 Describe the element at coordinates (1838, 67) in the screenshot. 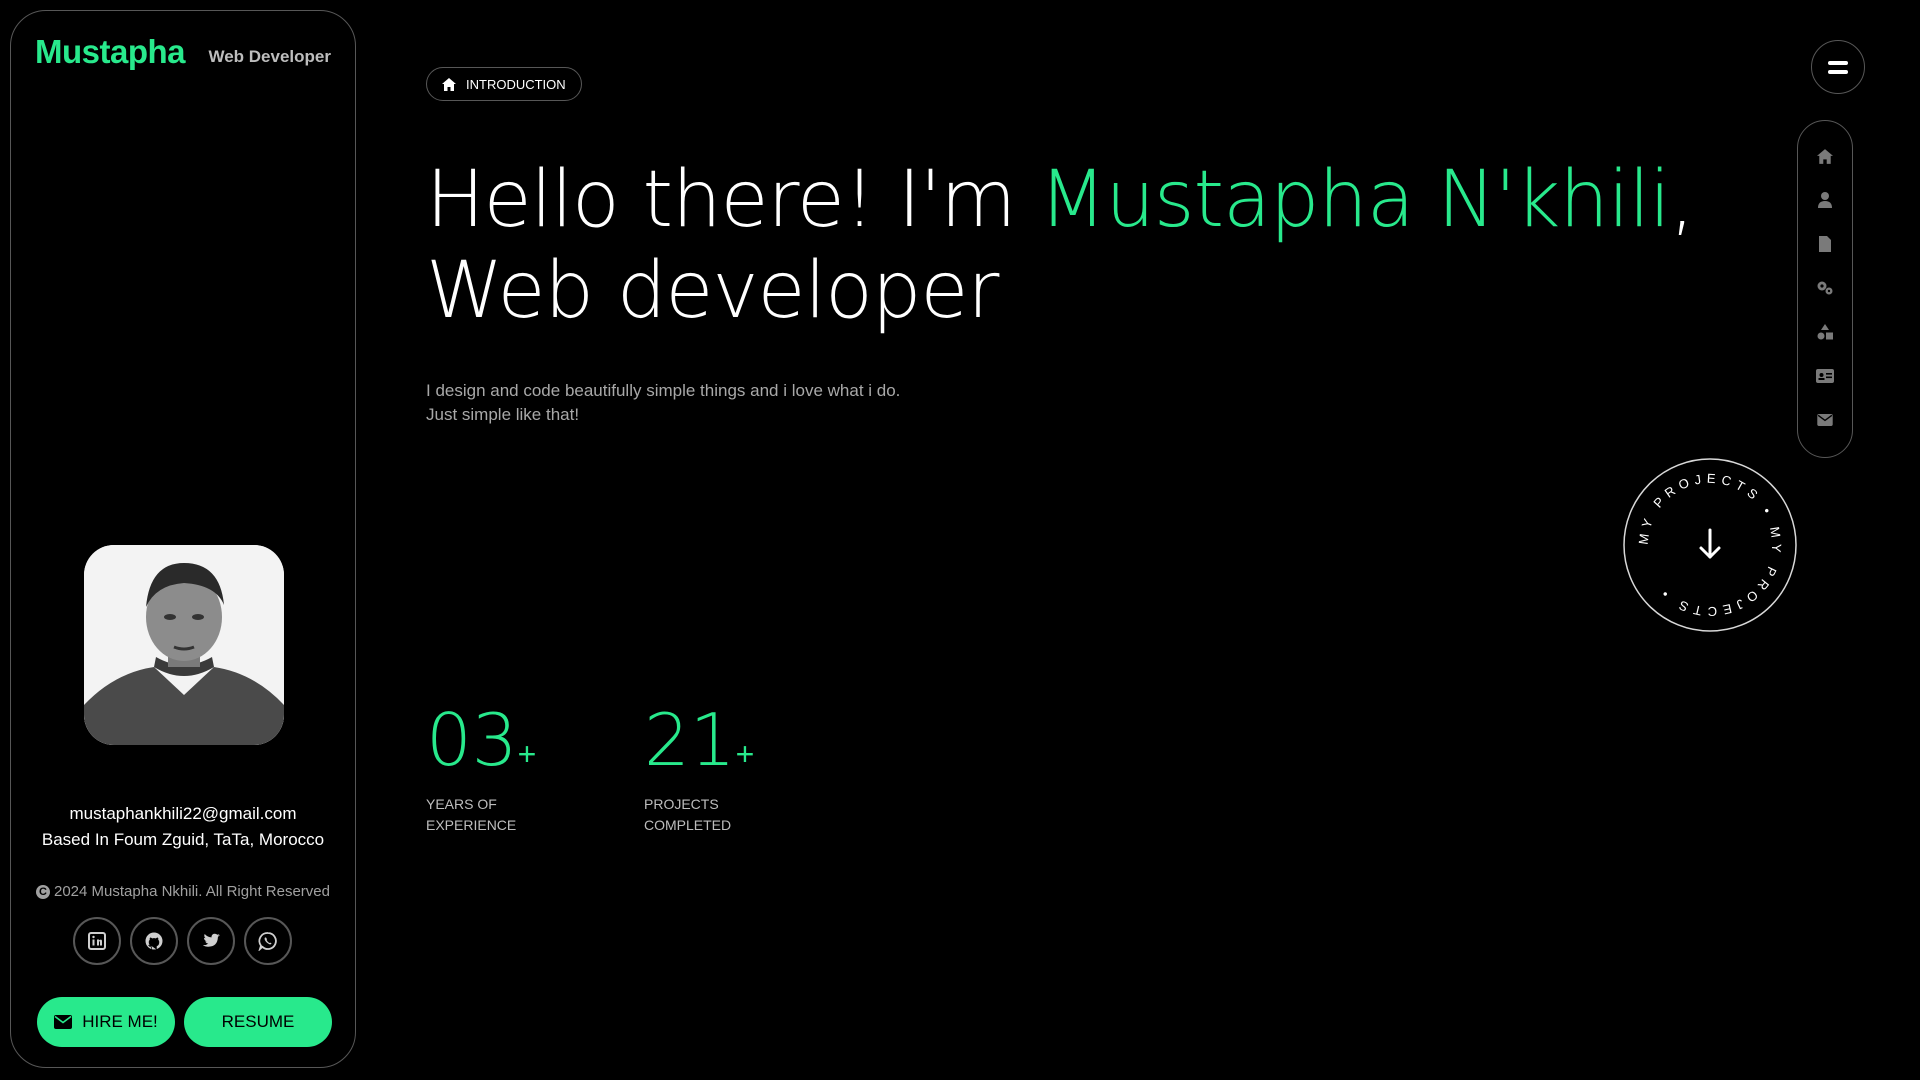

I see `menu-toggle-button` at that location.